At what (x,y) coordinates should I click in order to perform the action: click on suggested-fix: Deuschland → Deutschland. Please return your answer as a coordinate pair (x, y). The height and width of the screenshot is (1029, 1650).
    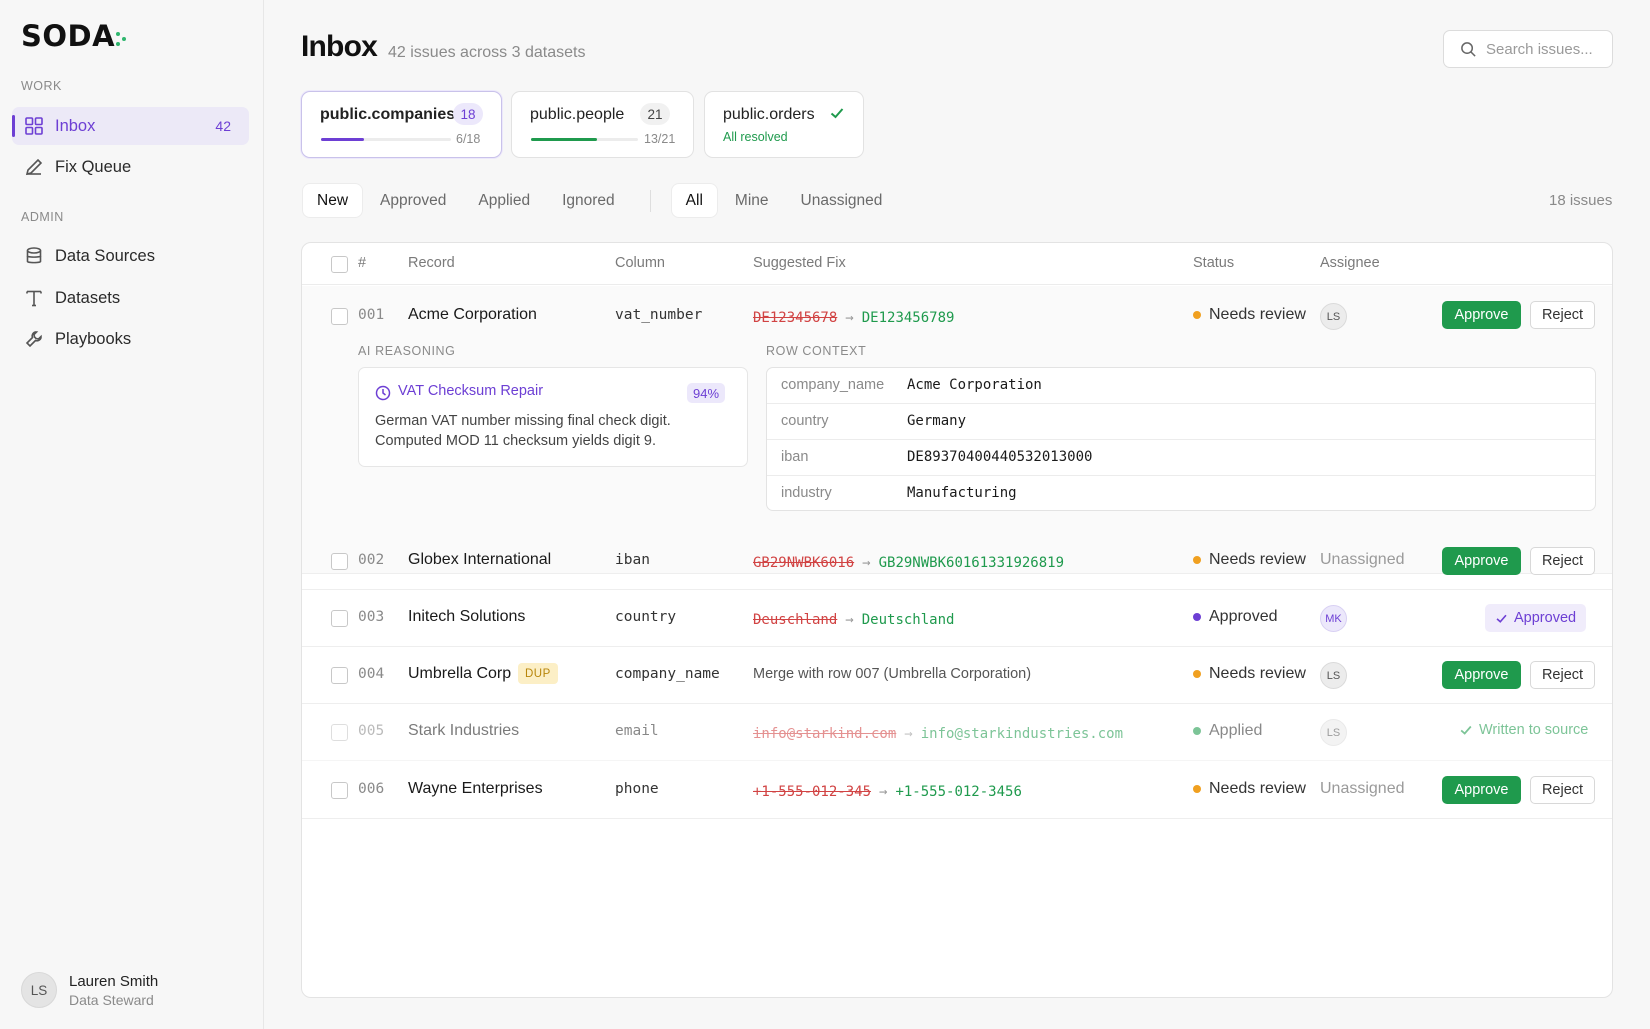
    Looking at the image, I should click on (853, 618).